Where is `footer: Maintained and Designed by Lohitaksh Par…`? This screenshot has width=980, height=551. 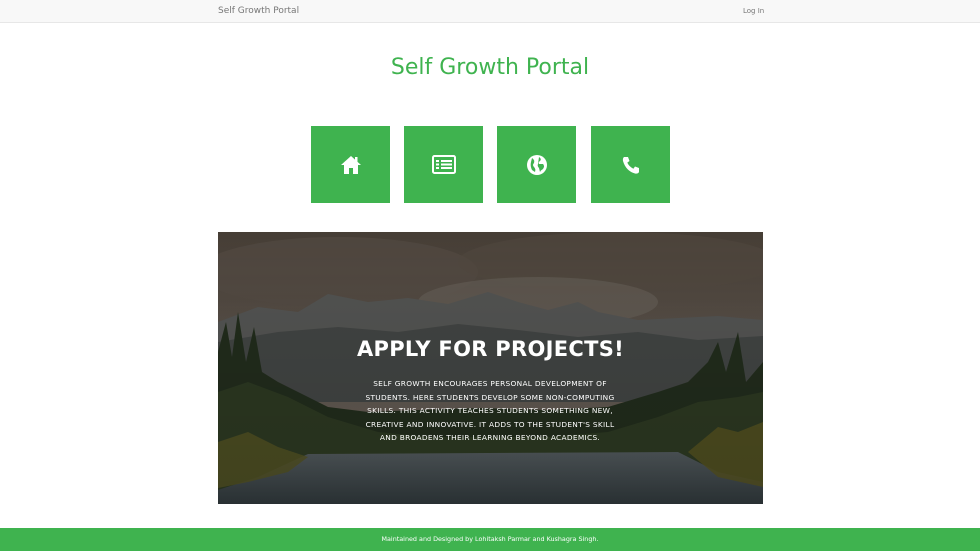
footer: Maintained and Designed by Lohitaksh Par… is located at coordinates (490, 539).